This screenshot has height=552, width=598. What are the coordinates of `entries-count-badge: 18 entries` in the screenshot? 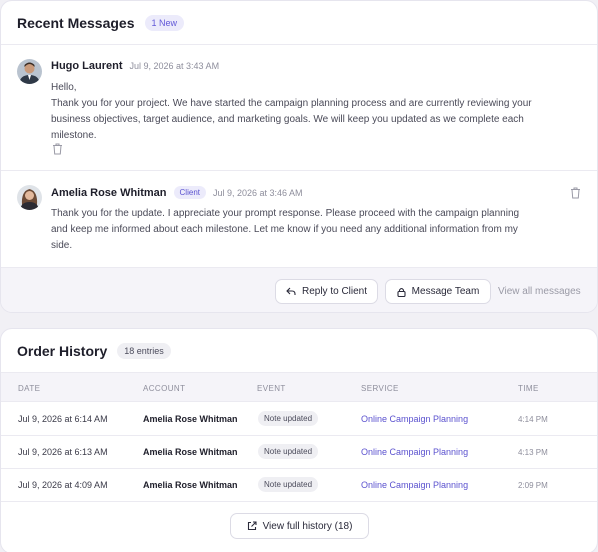 It's located at (144, 350).